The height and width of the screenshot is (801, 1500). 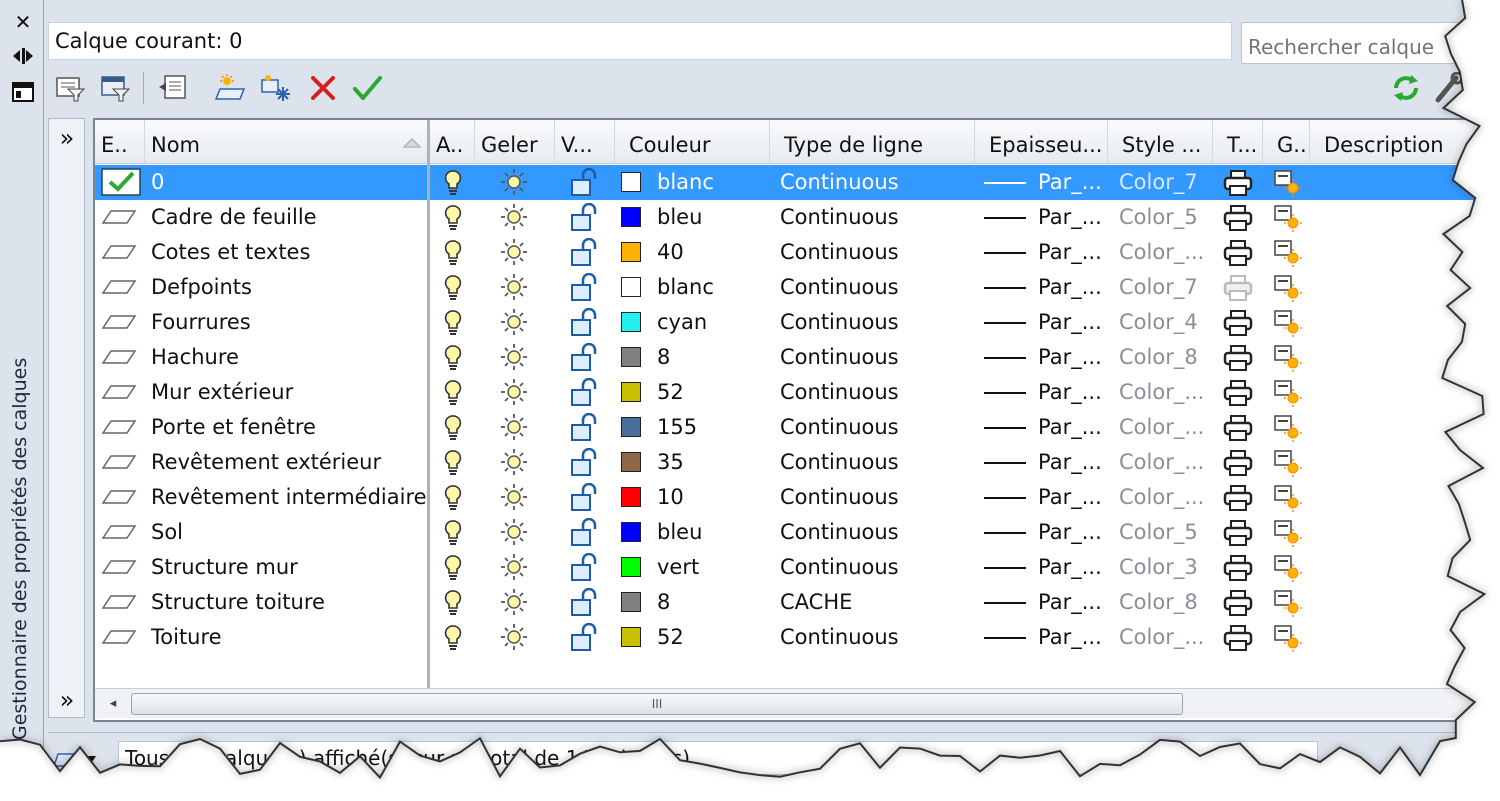 What do you see at coordinates (1164, 532) in the screenshot?
I see `plotstyle-value: Color_5` at bounding box center [1164, 532].